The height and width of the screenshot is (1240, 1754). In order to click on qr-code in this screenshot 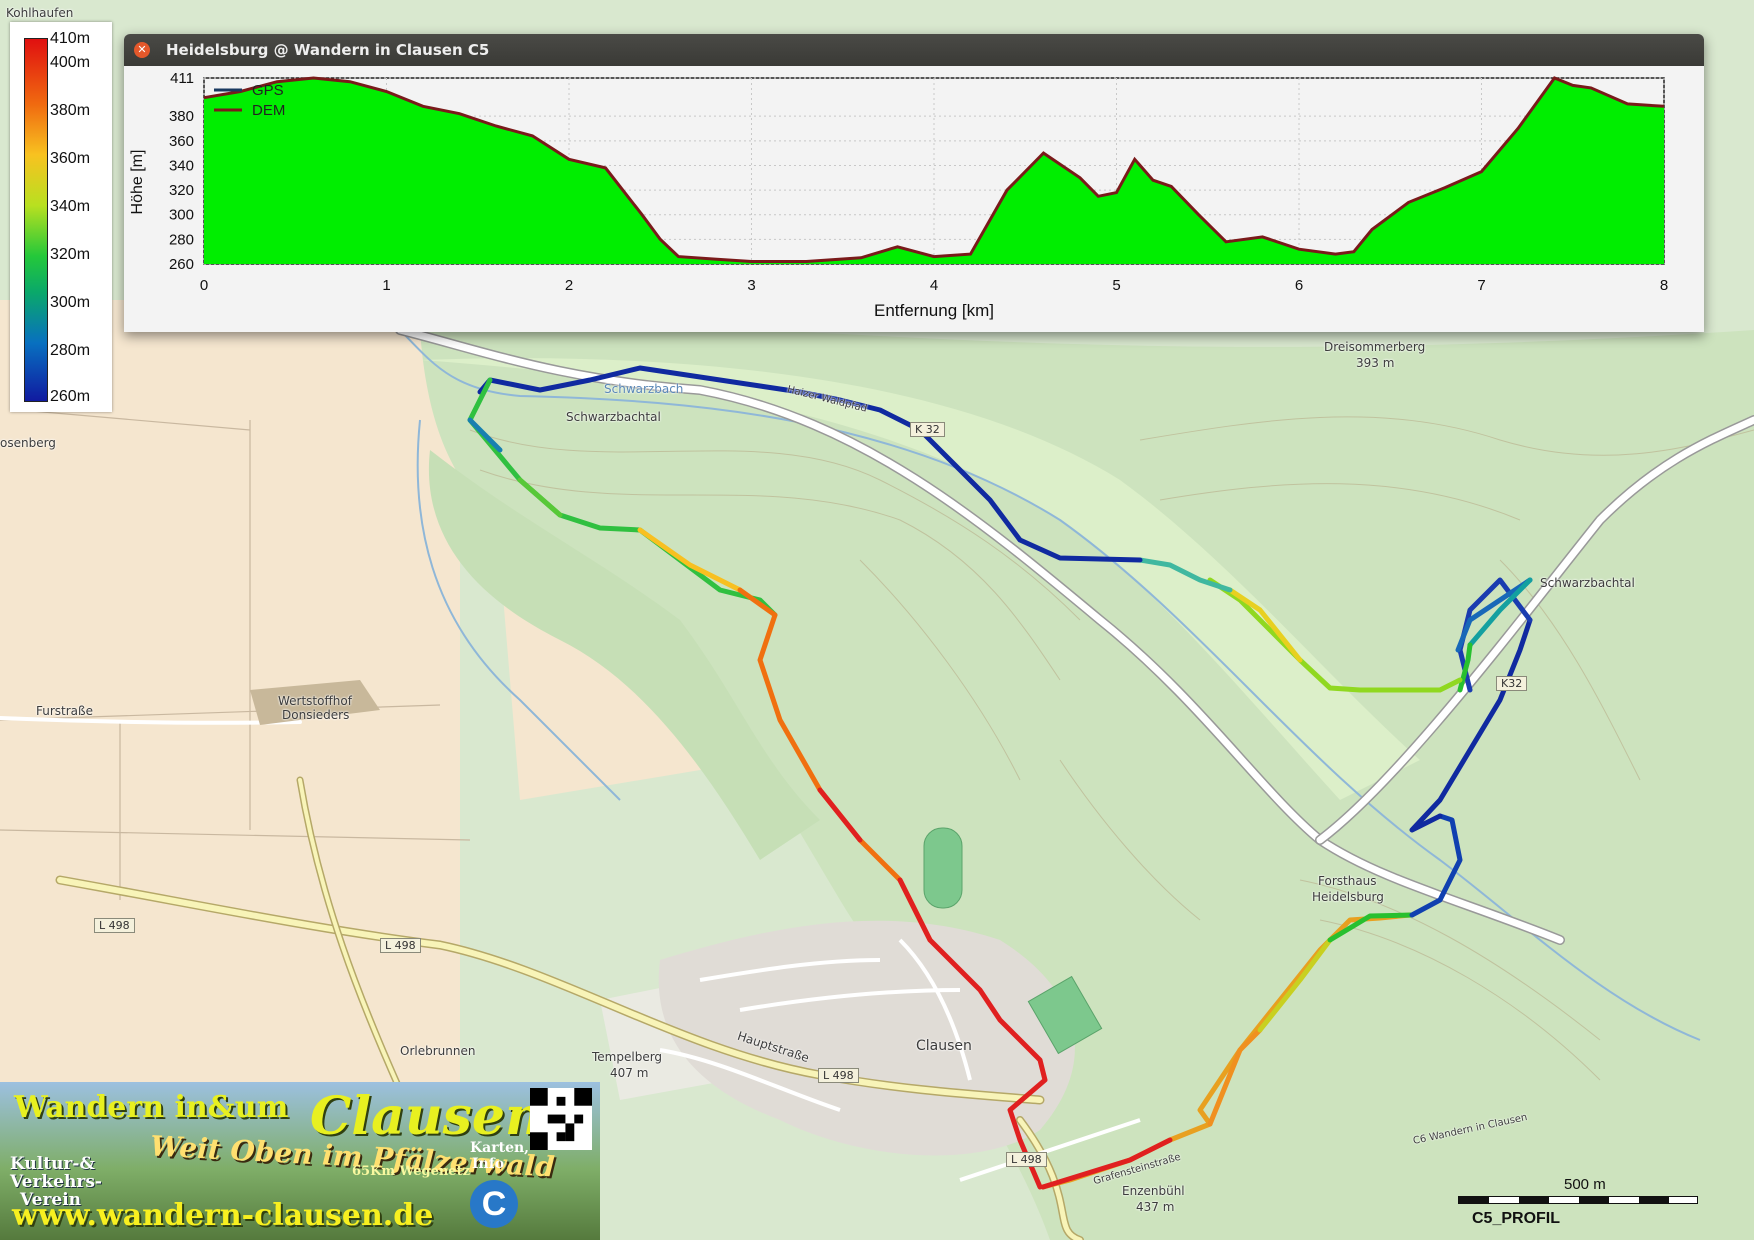, I will do `click(561, 1119)`.